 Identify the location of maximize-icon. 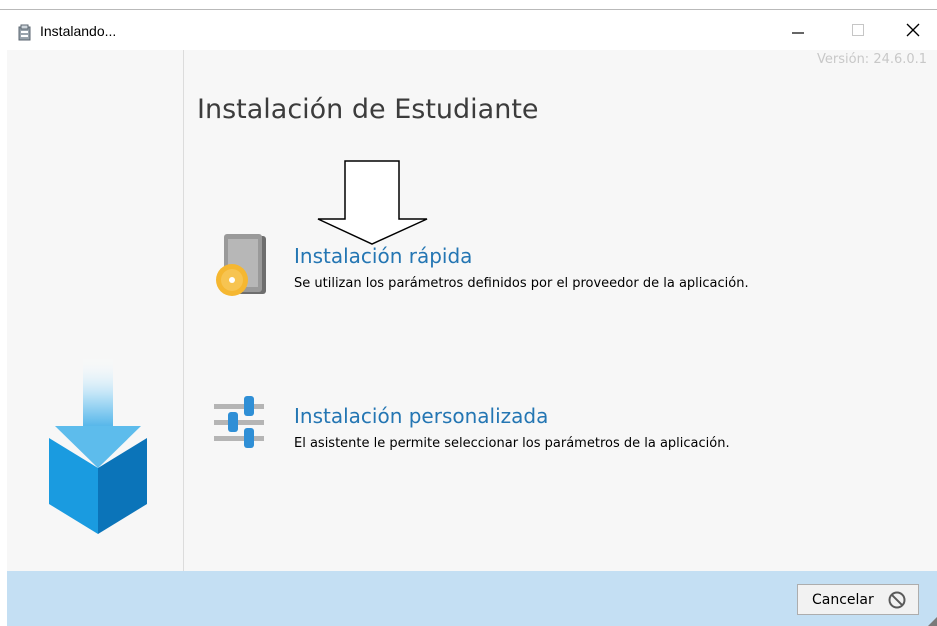
(858, 30).